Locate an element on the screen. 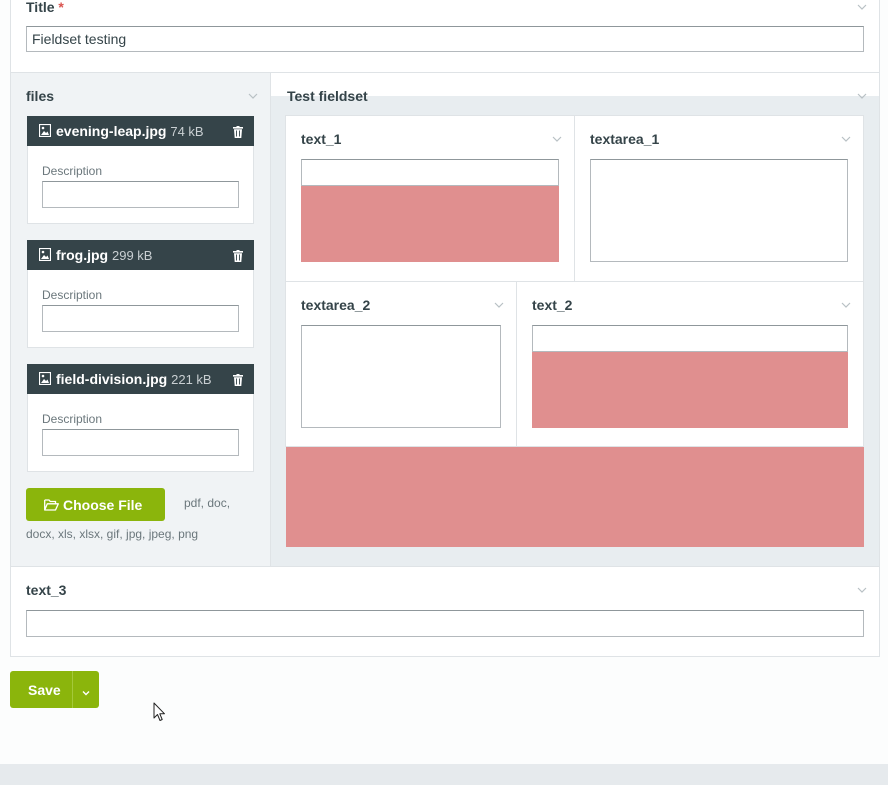 The image size is (888, 785). save-button: Save is located at coordinates (41, 689).